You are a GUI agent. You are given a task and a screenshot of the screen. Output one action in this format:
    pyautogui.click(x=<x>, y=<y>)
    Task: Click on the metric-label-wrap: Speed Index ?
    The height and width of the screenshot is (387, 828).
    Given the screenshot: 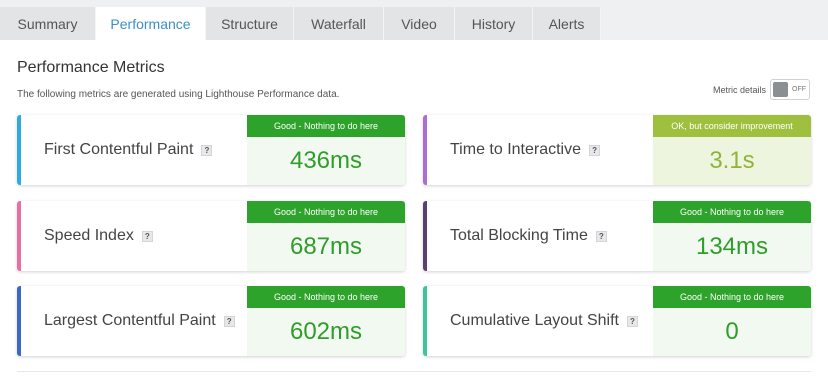 What is the action you would take?
    pyautogui.click(x=98, y=236)
    